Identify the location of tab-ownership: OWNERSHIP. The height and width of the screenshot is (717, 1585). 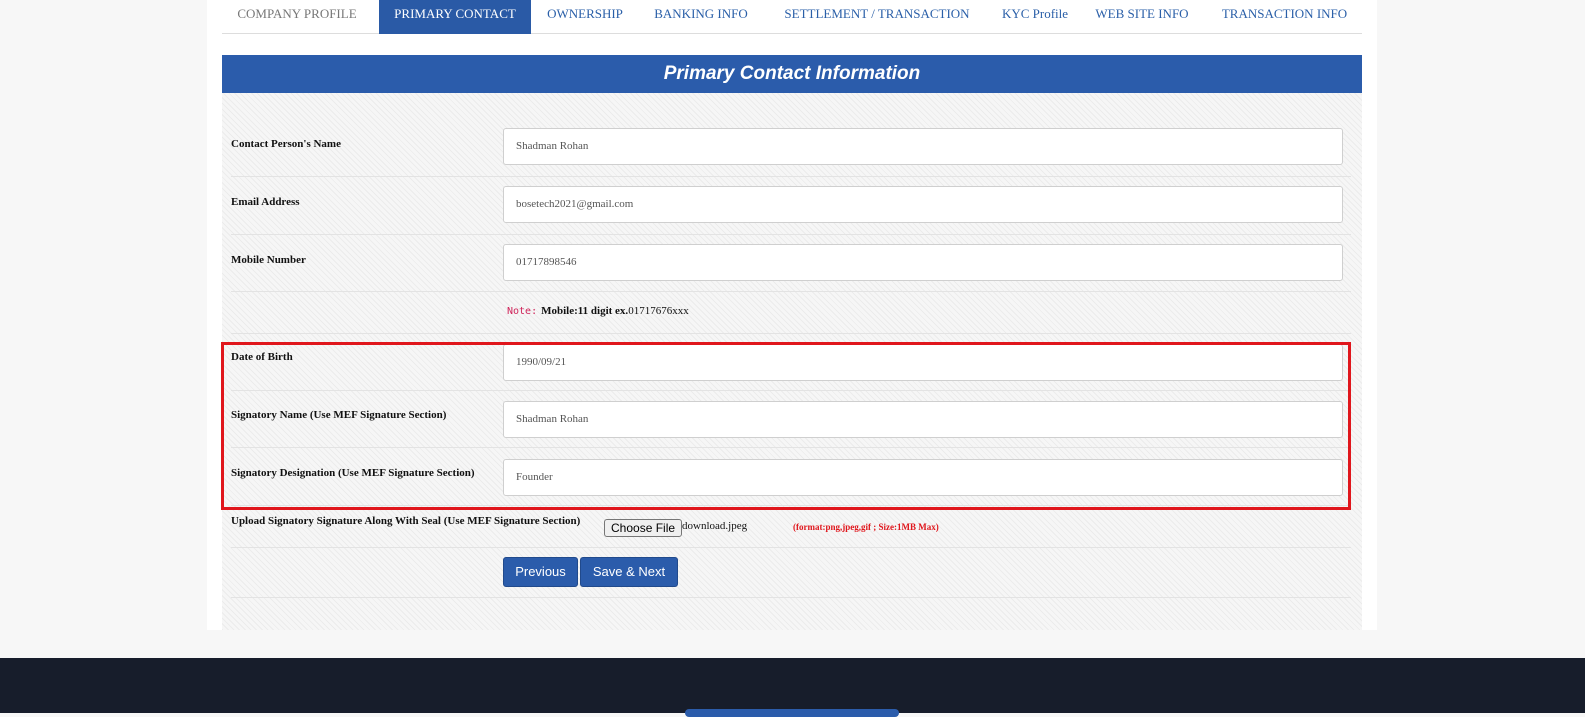
(585, 17).